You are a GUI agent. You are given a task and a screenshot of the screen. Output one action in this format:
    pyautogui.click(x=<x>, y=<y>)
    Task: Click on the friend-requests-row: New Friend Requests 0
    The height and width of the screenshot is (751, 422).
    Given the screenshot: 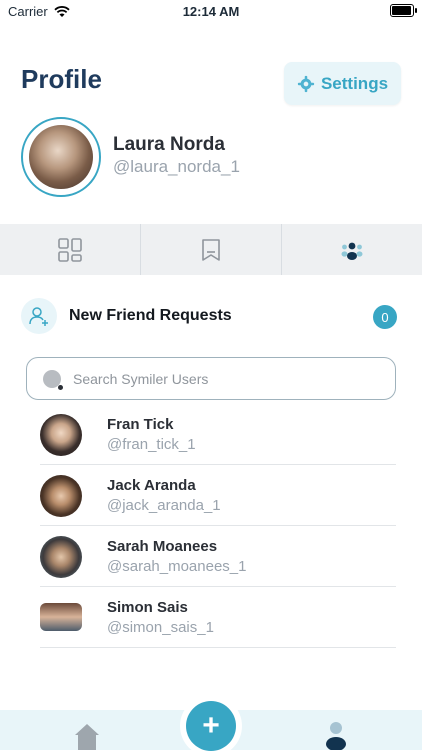 What is the action you would take?
    pyautogui.click(x=211, y=317)
    